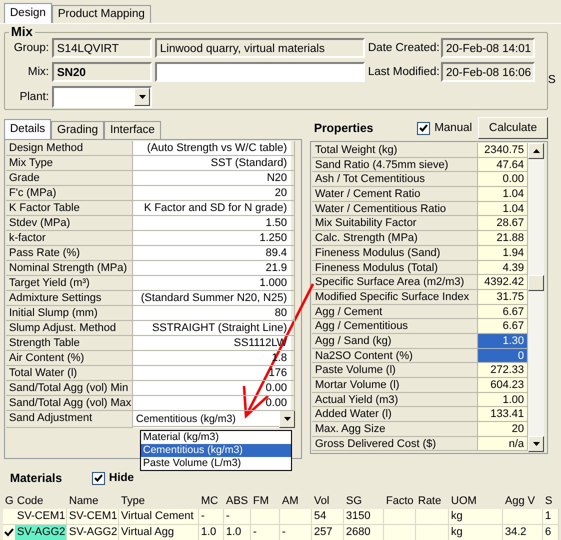 The width and height of the screenshot is (561, 540). Describe the element at coordinates (503, 385) in the screenshot. I see `property-value: 604.23` at that location.